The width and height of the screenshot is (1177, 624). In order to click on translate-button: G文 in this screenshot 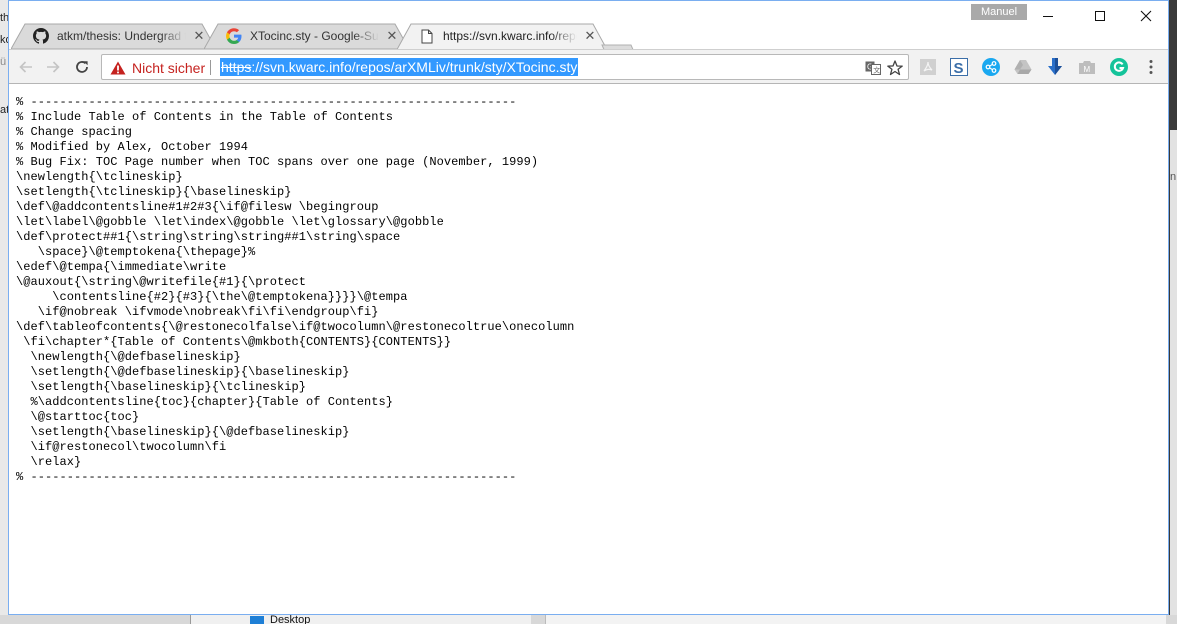, I will do `click(873, 68)`.